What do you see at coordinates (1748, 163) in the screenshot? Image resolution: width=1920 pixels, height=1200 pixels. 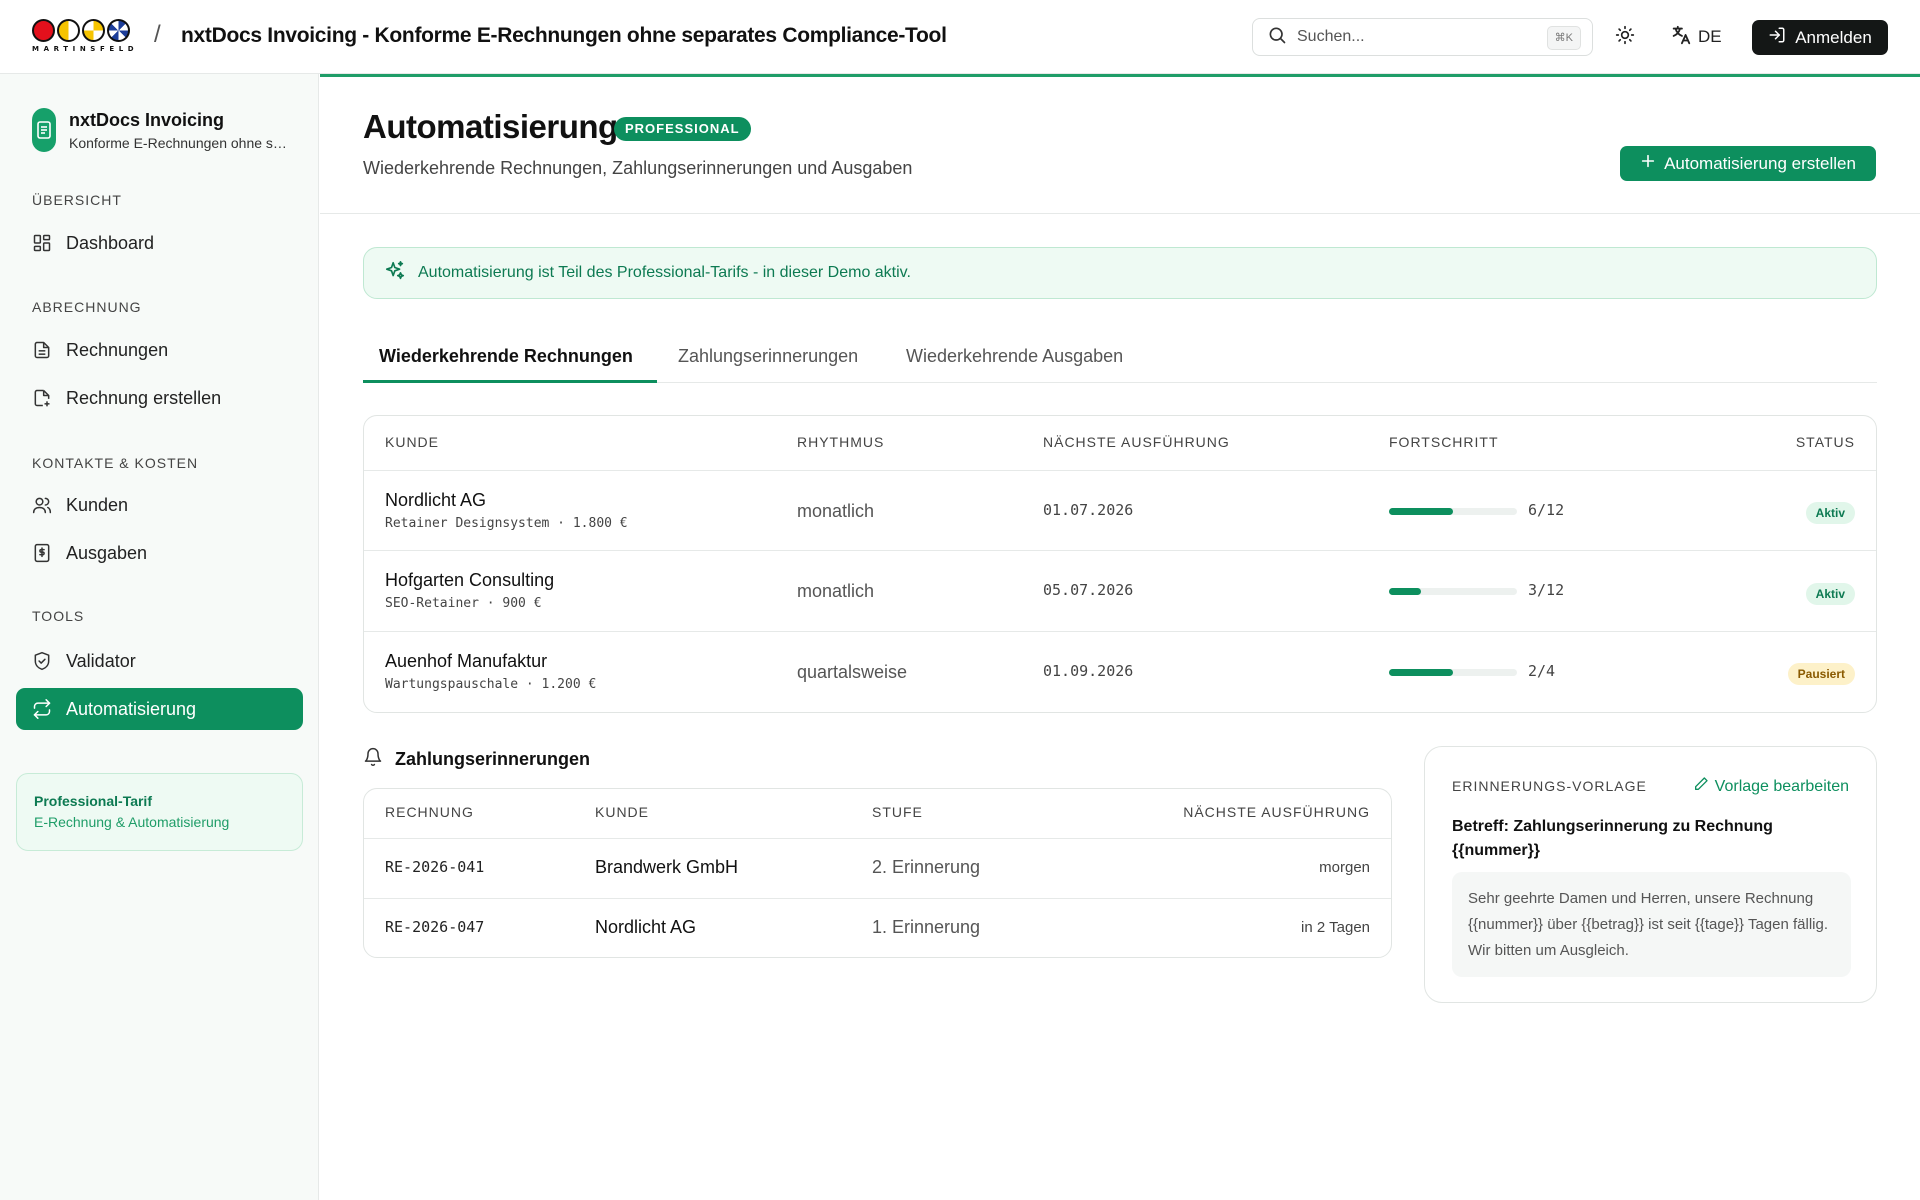 I see `create-automation-button: Automatisierung erstellen` at bounding box center [1748, 163].